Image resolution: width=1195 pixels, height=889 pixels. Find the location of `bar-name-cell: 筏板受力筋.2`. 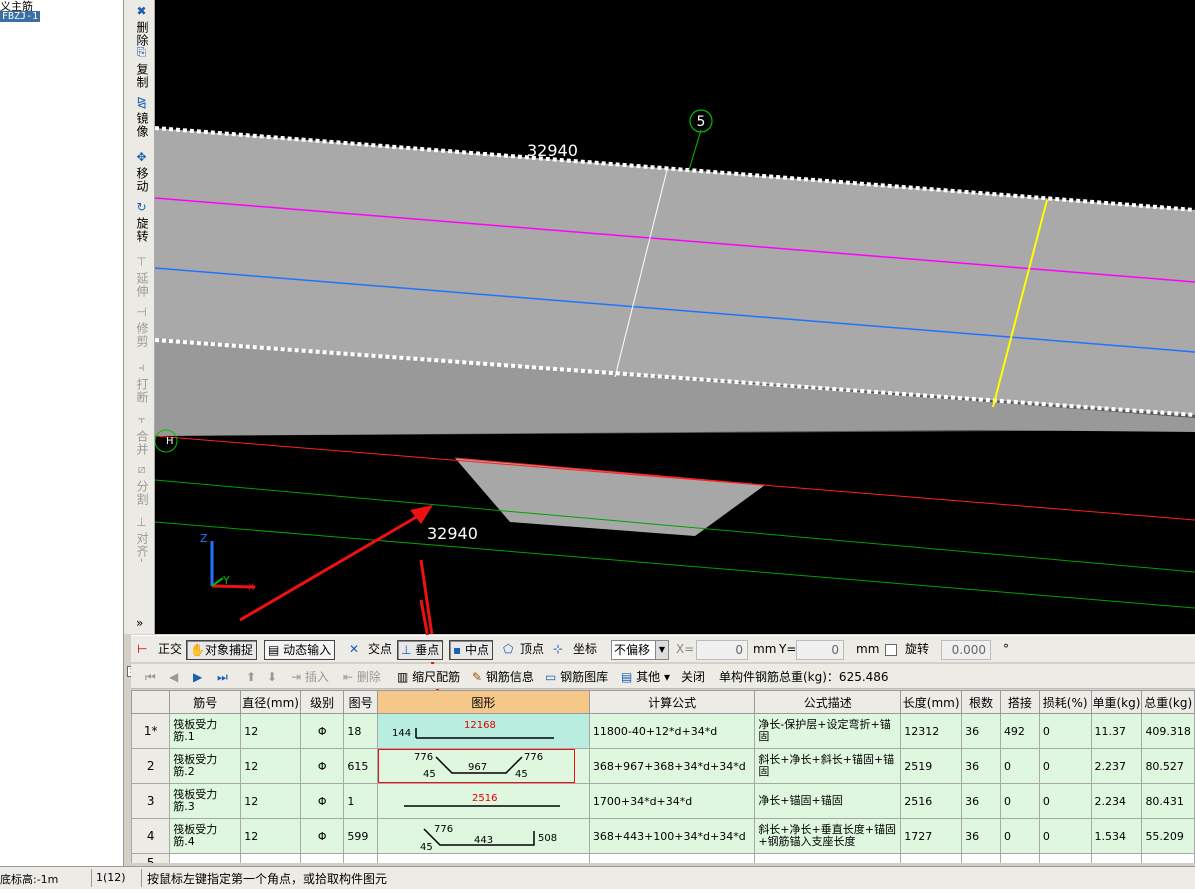

bar-name-cell: 筏板受力筋.2 is located at coordinates (205, 766).